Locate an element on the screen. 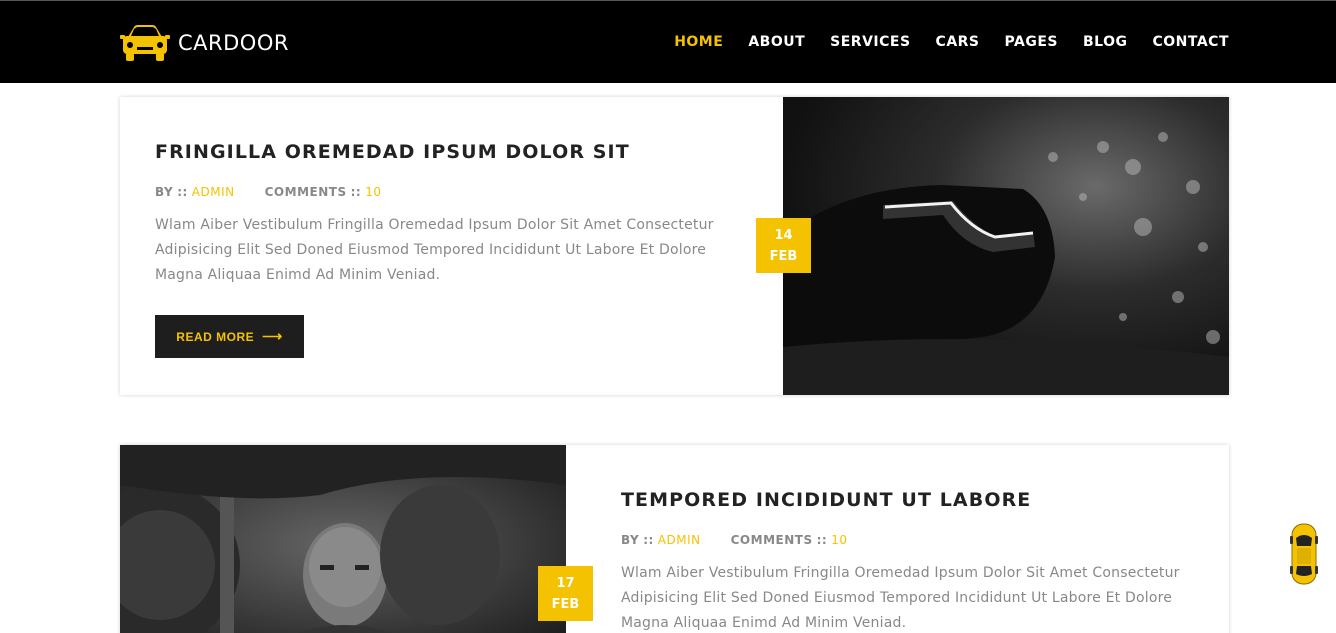 This screenshot has width=1336, height=633. nav-blog: BLOG is located at coordinates (1105, 42).